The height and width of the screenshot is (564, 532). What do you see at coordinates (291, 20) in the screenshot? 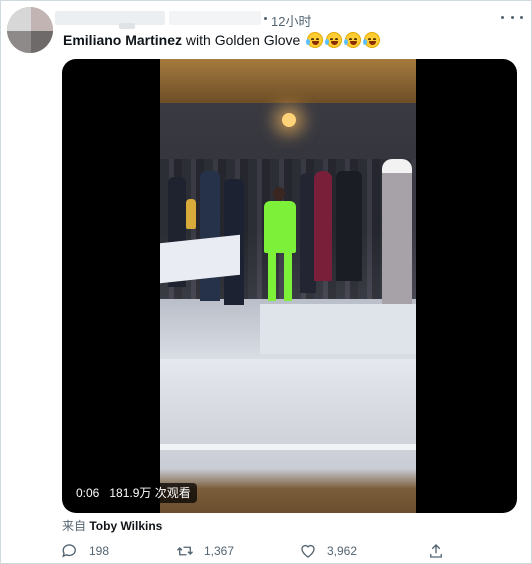
I see `tweet-timestamp: 12小时` at bounding box center [291, 20].